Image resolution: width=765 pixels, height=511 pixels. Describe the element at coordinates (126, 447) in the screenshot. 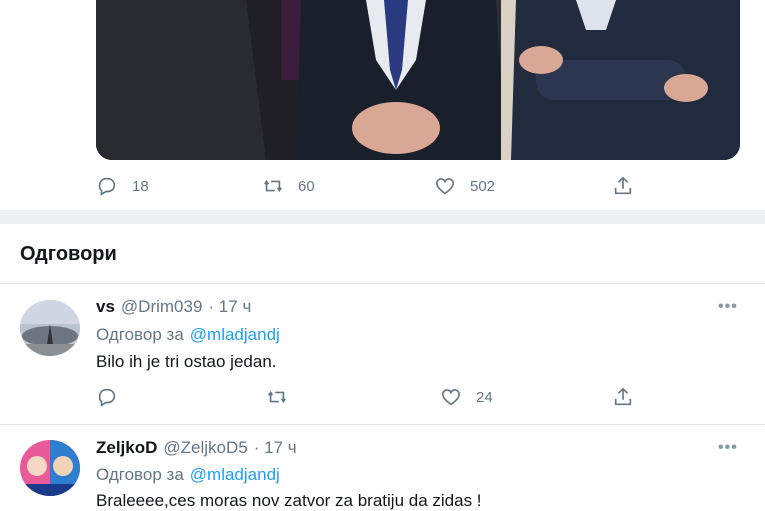

I see `user-name: ZeljkoD` at that location.